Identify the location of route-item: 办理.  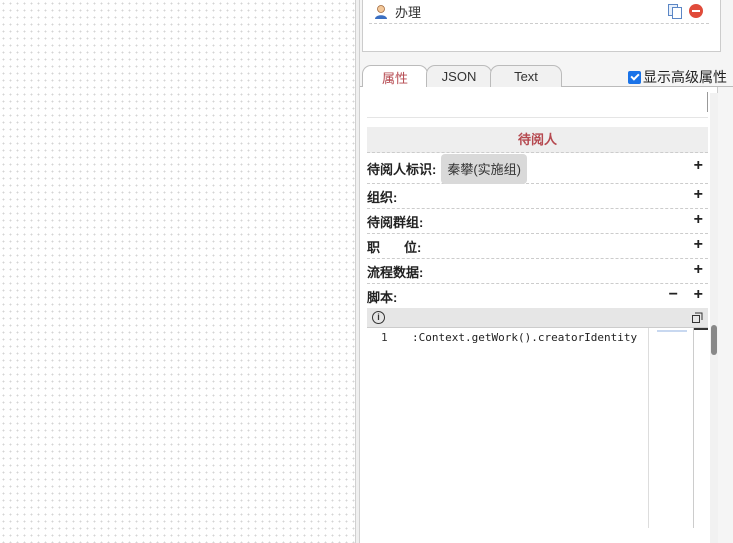
(539, 12).